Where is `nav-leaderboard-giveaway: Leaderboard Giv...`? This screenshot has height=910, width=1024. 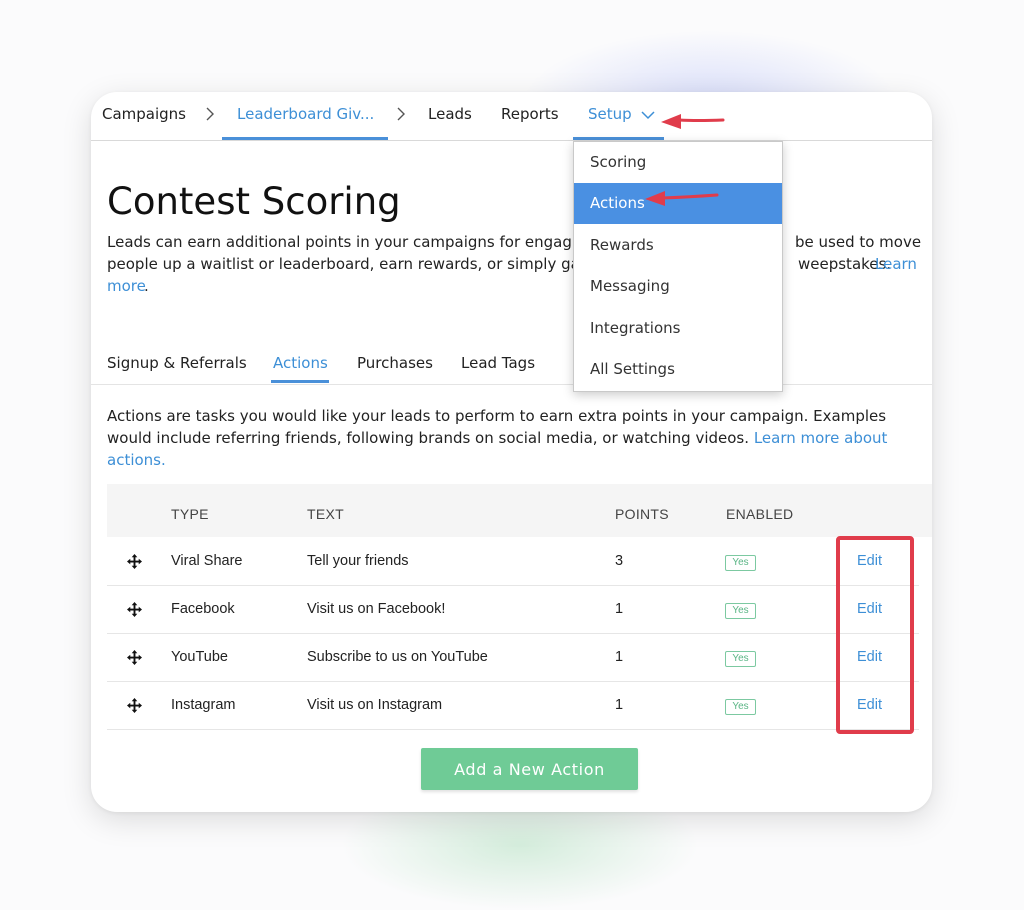
nav-leaderboard-giveaway: Leaderboard Giv... is located at coordinates (305, 114).